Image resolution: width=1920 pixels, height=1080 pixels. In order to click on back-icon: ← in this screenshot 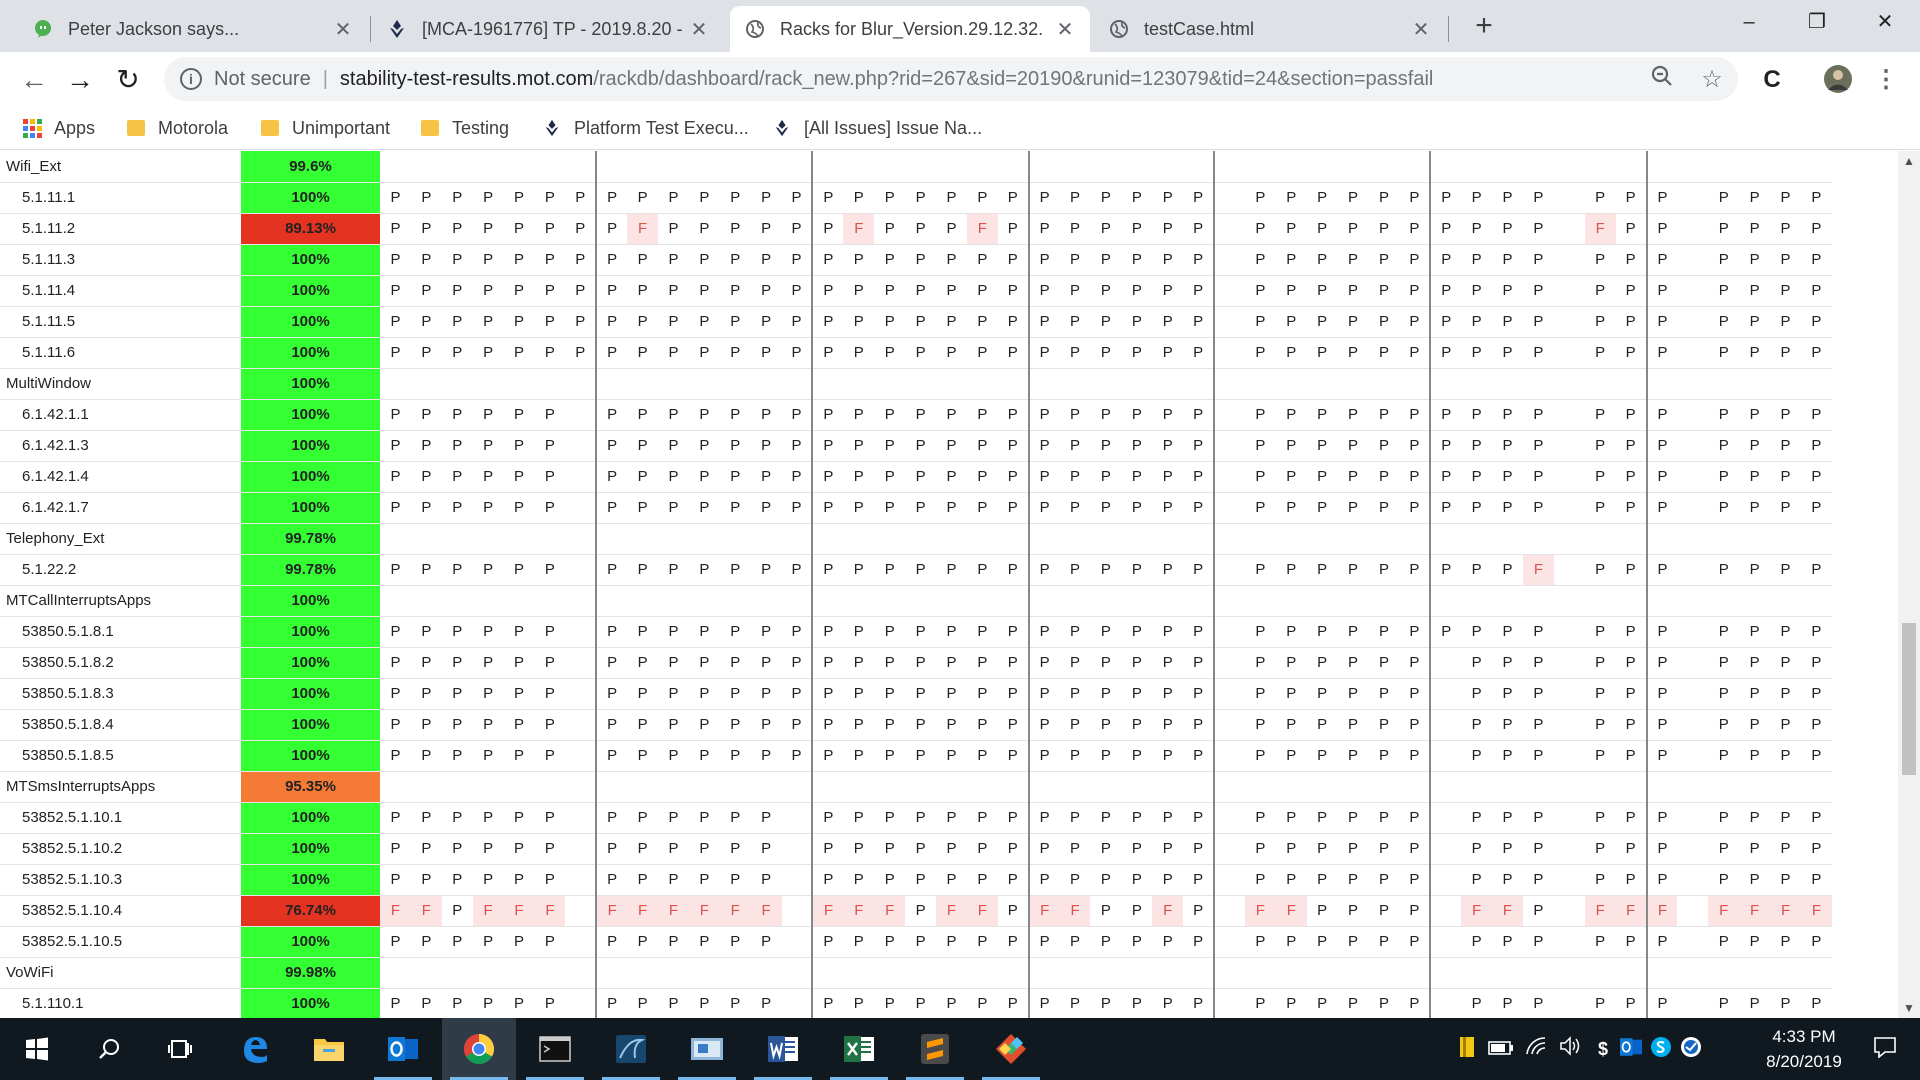, I will do `click(34, 80)`.